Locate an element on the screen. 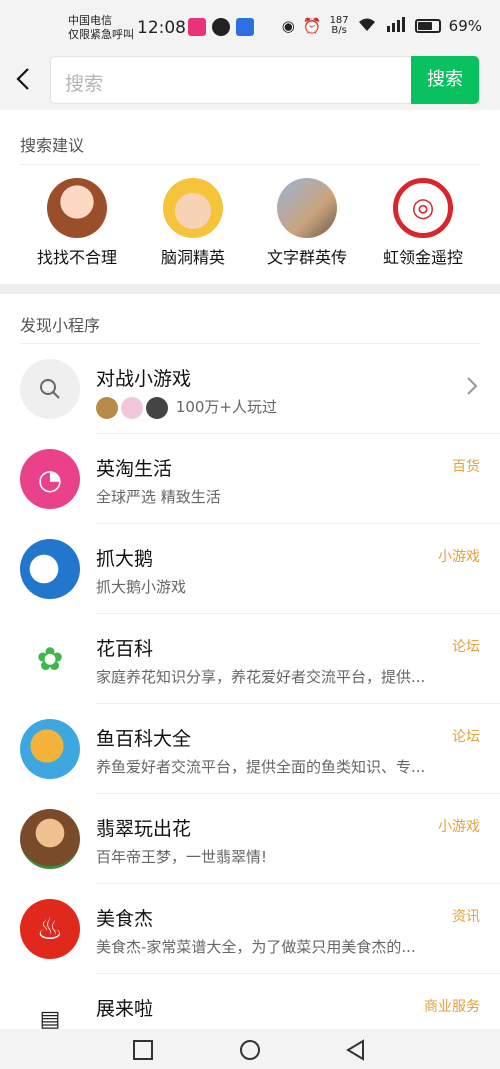 This screenshot has width=500, height=1069. wifi-icon is located at coordinates (367, 26).